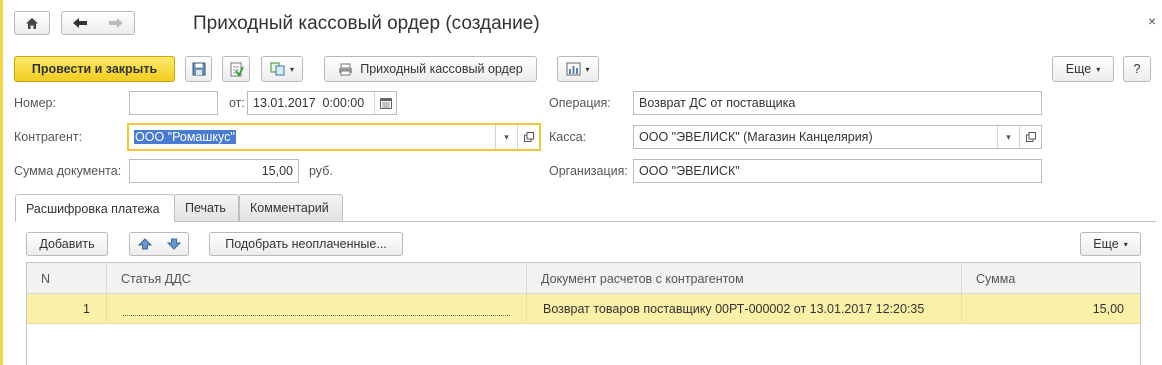 This screenshot has height=365, width=1162. I want to click on printer-icon, so click(346, 69).